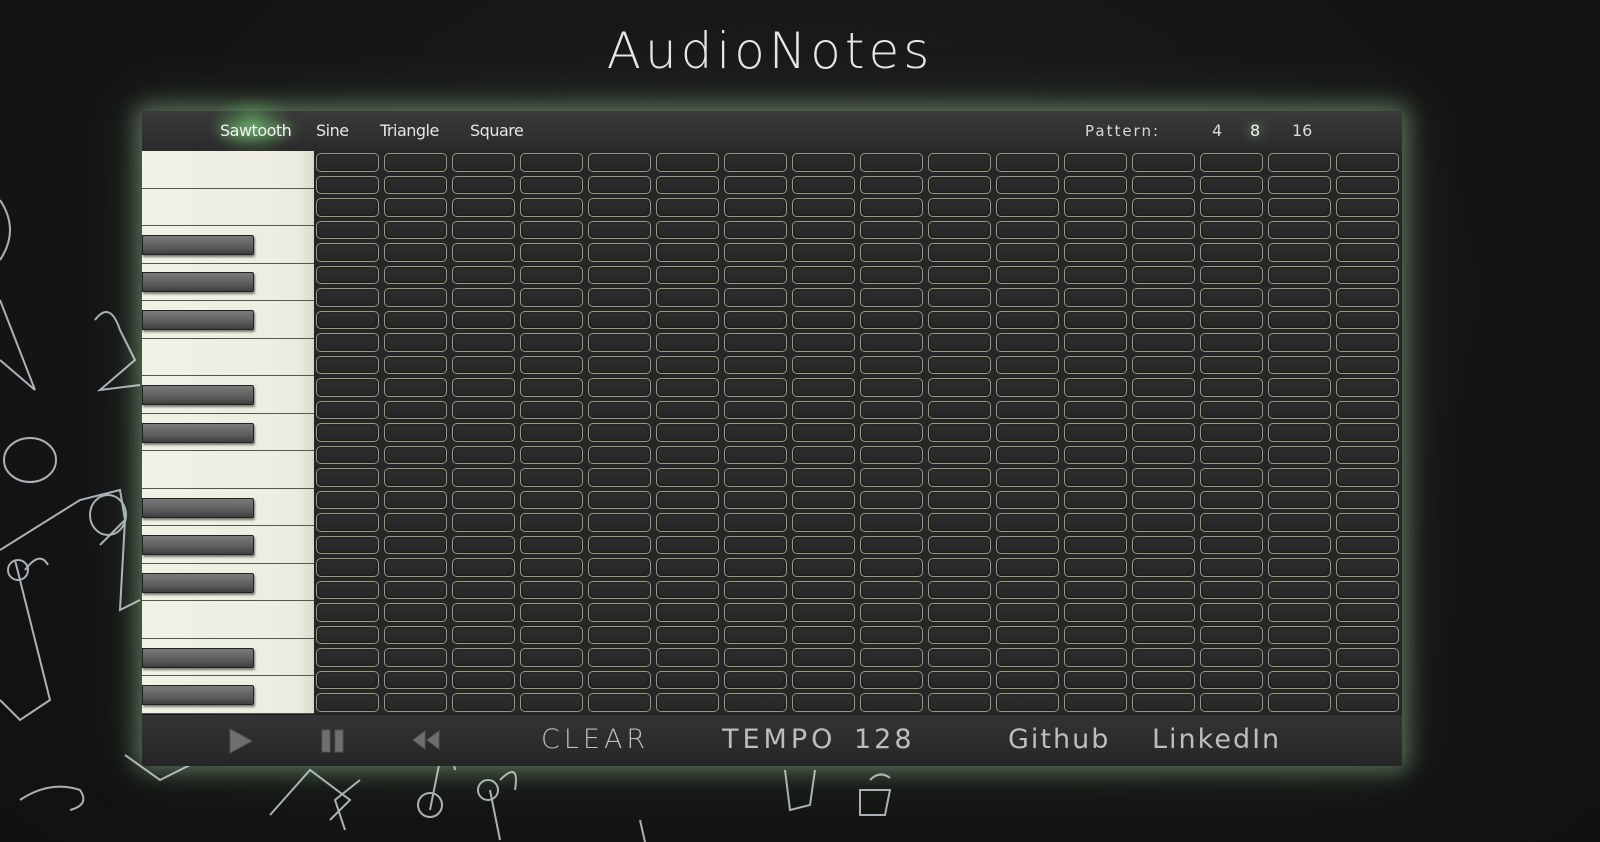  What do you see at coordinates (198, 582) in the screenshot?
I see `piano-black-key` at bounding box center [198, 582].